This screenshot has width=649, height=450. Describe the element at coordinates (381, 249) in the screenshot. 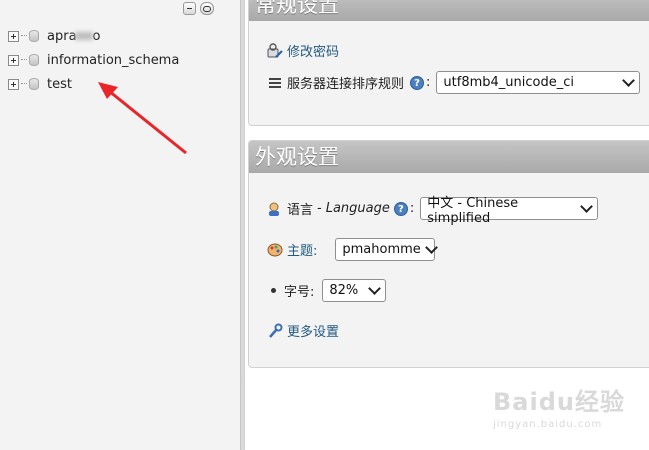

I see `selected-value: pmahomme` at that location.